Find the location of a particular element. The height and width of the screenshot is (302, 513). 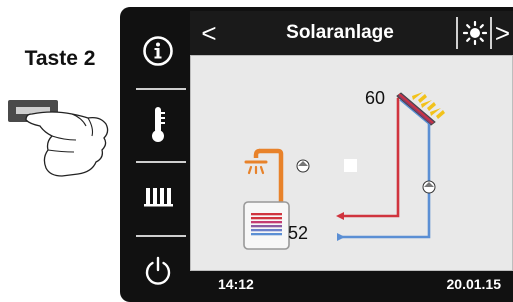

current-time: 14:12 is located at coordinates (236, 284).